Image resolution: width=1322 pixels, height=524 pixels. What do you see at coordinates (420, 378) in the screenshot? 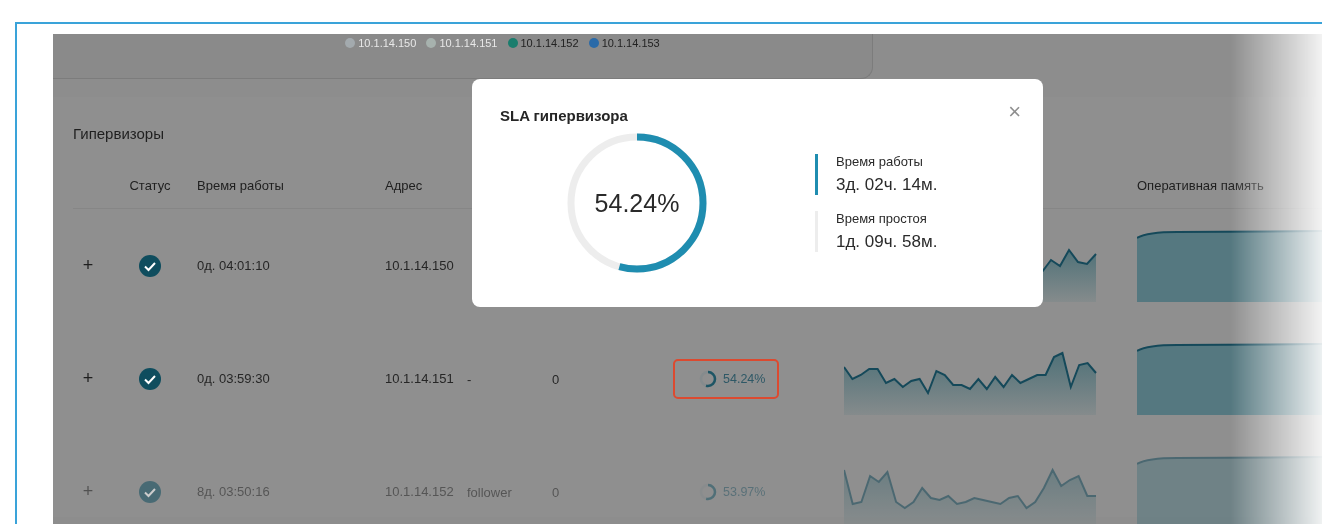
I see `address-cell-text: 10.1.14.151` at bounding box center [420, 378].